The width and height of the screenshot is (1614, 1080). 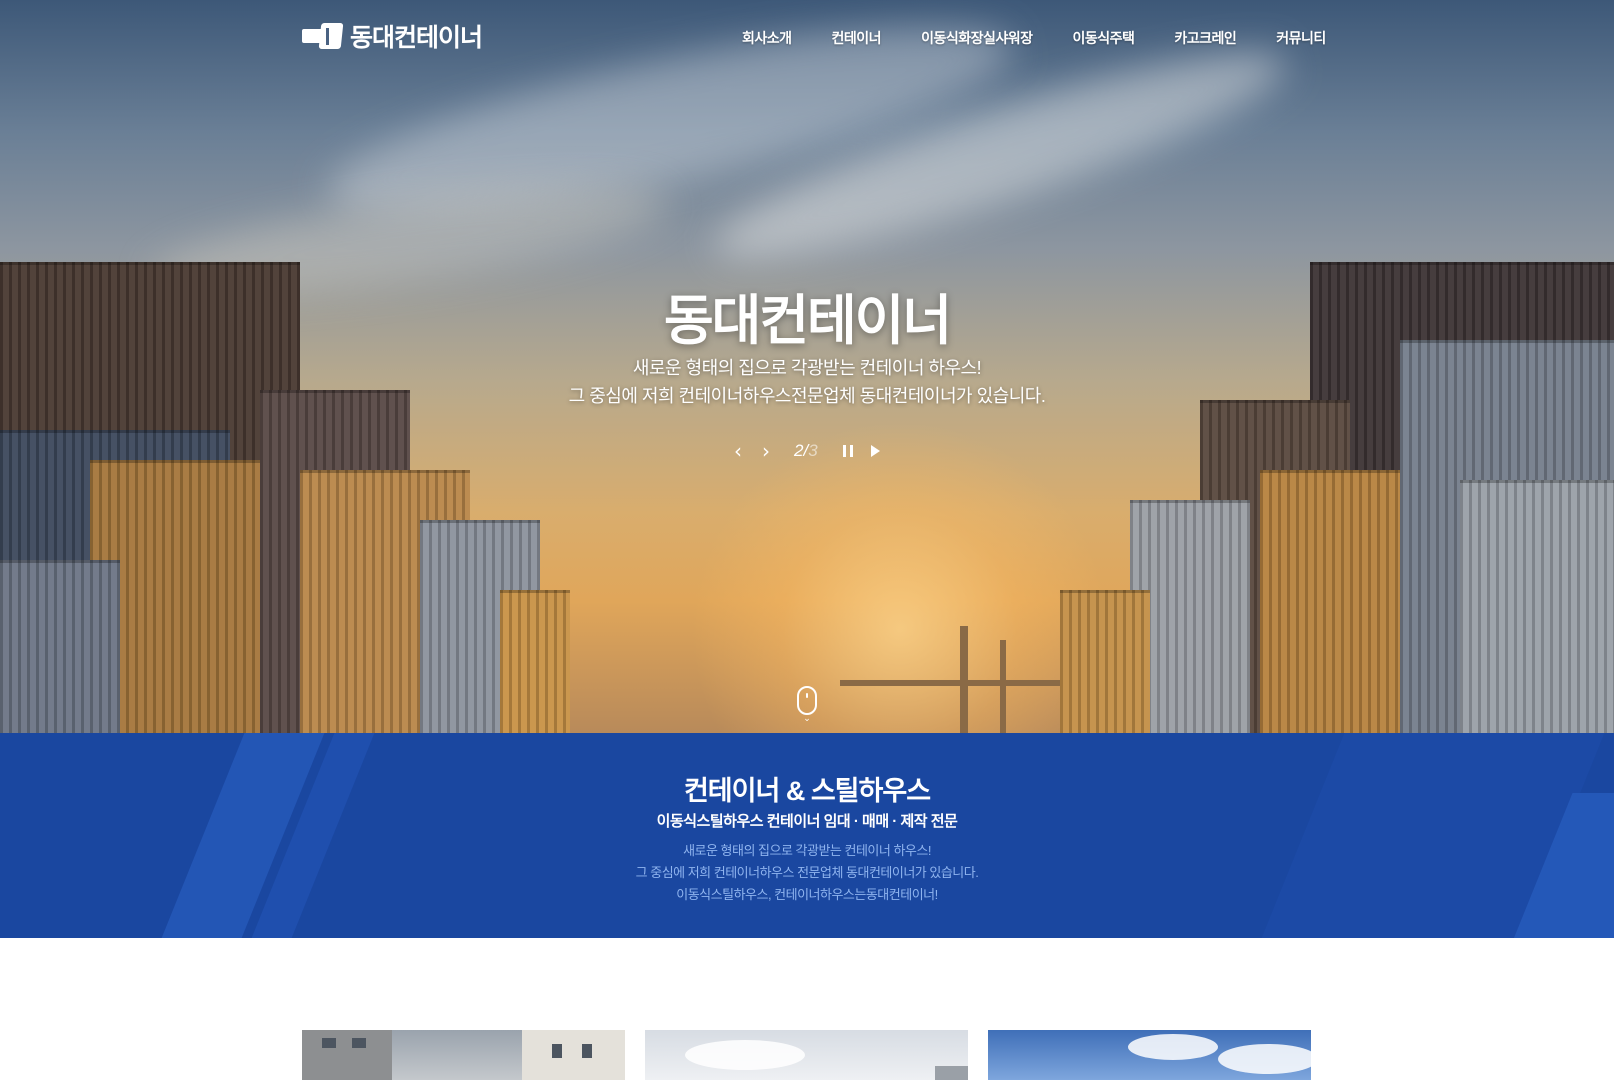 I want to click on product-thumbnails, so click(x=806, y=1055).